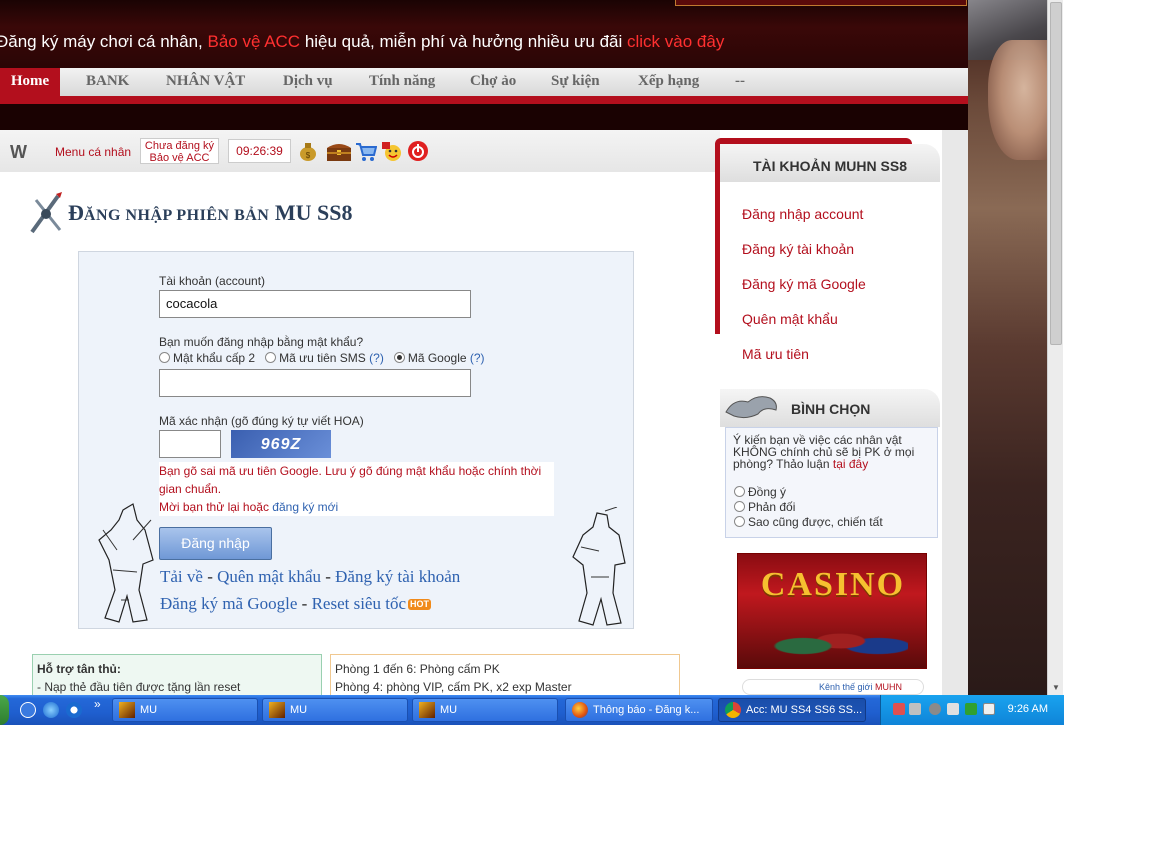 The width and height of the screenshot is (1152, 864). What do you see at coordinates (315, 383) in the screenshot?
I see `password-input` at bounding box center [315, 383].